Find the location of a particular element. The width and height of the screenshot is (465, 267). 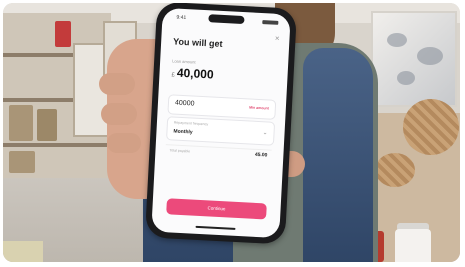

currency-symbol: £ is located at coordinates (173, 75).